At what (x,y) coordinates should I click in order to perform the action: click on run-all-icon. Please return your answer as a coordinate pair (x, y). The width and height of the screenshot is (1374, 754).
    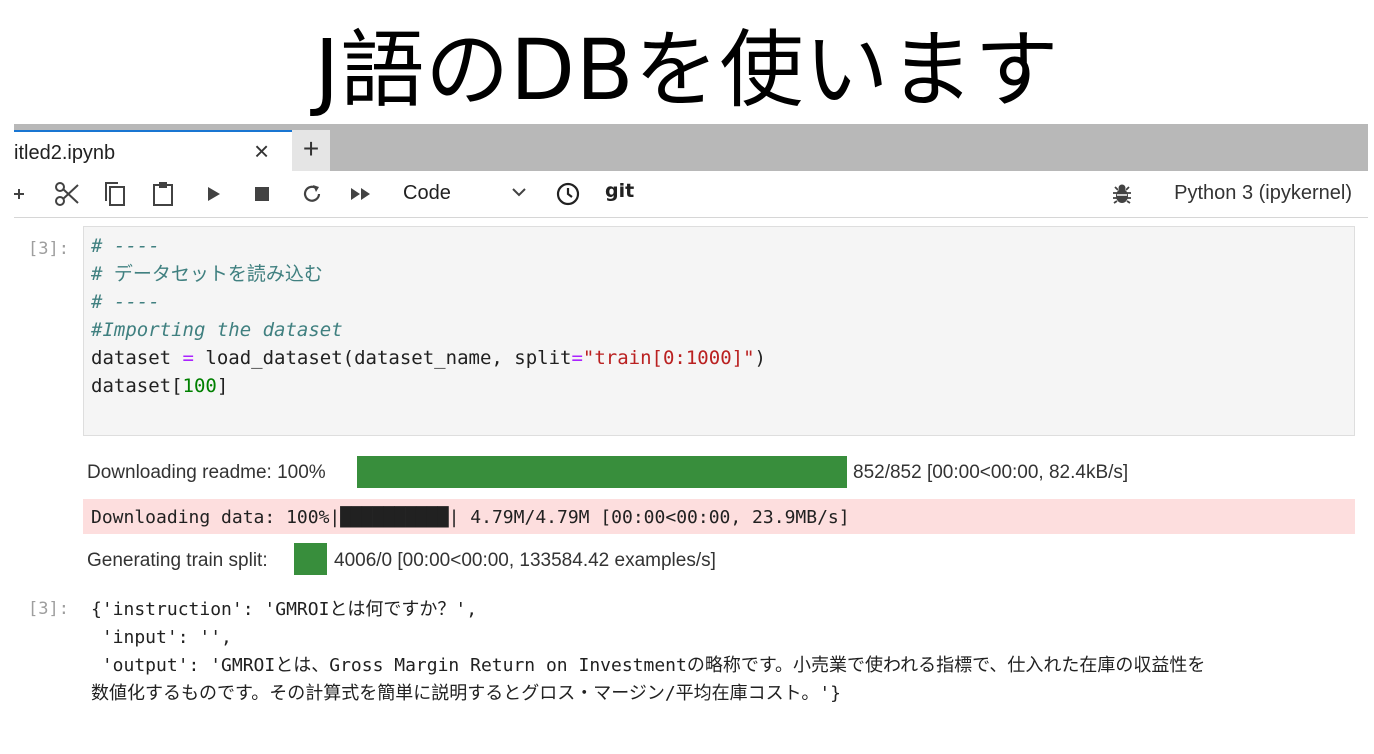
    Looking at the image, I should click on (361, 194).